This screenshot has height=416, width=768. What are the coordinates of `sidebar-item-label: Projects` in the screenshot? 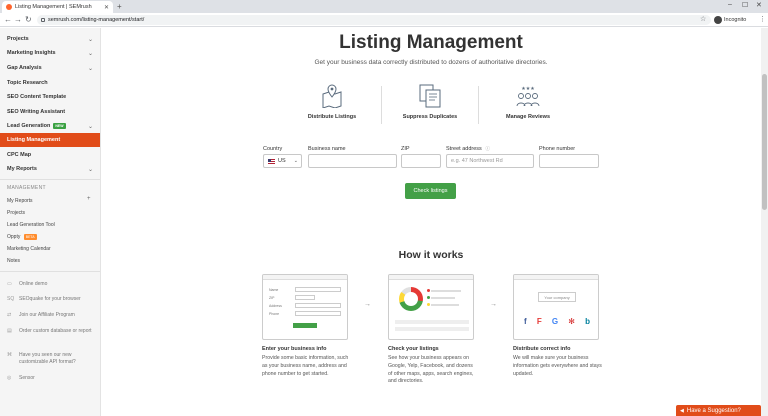 It's located at (18, 39).